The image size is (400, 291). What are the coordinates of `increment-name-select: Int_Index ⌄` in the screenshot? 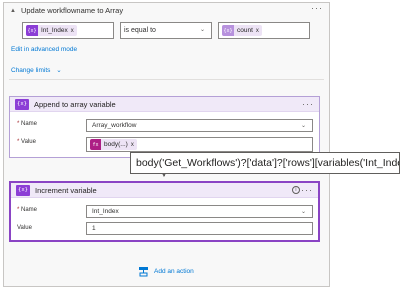 It's located at (199, 211).